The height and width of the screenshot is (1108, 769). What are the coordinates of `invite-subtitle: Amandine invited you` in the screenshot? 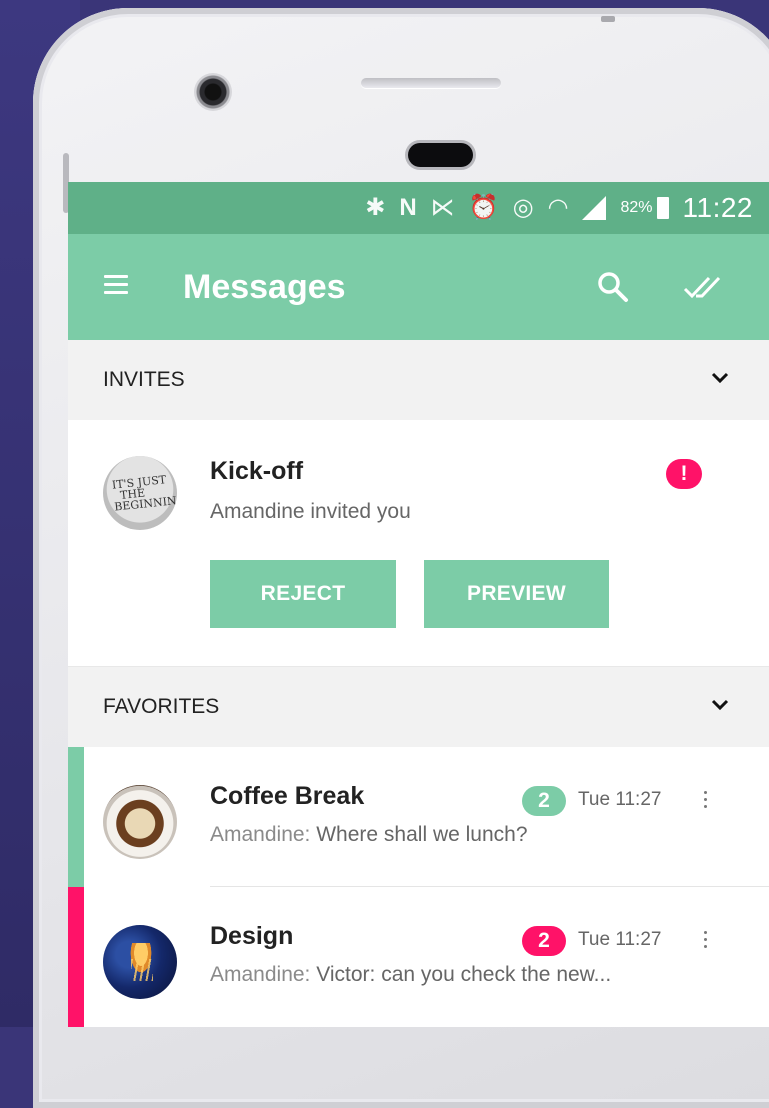 It's located at (310, 511).